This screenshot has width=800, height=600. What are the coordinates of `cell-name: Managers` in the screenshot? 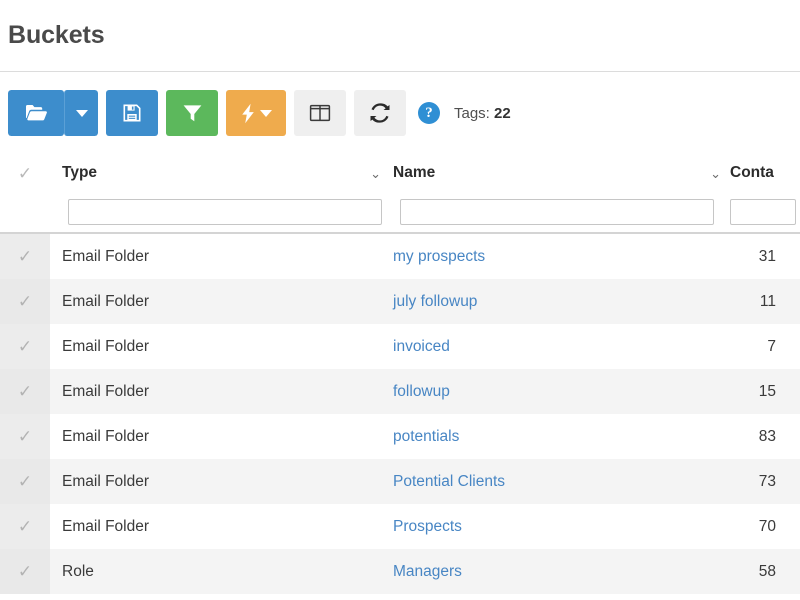 It's located at (560, 572).